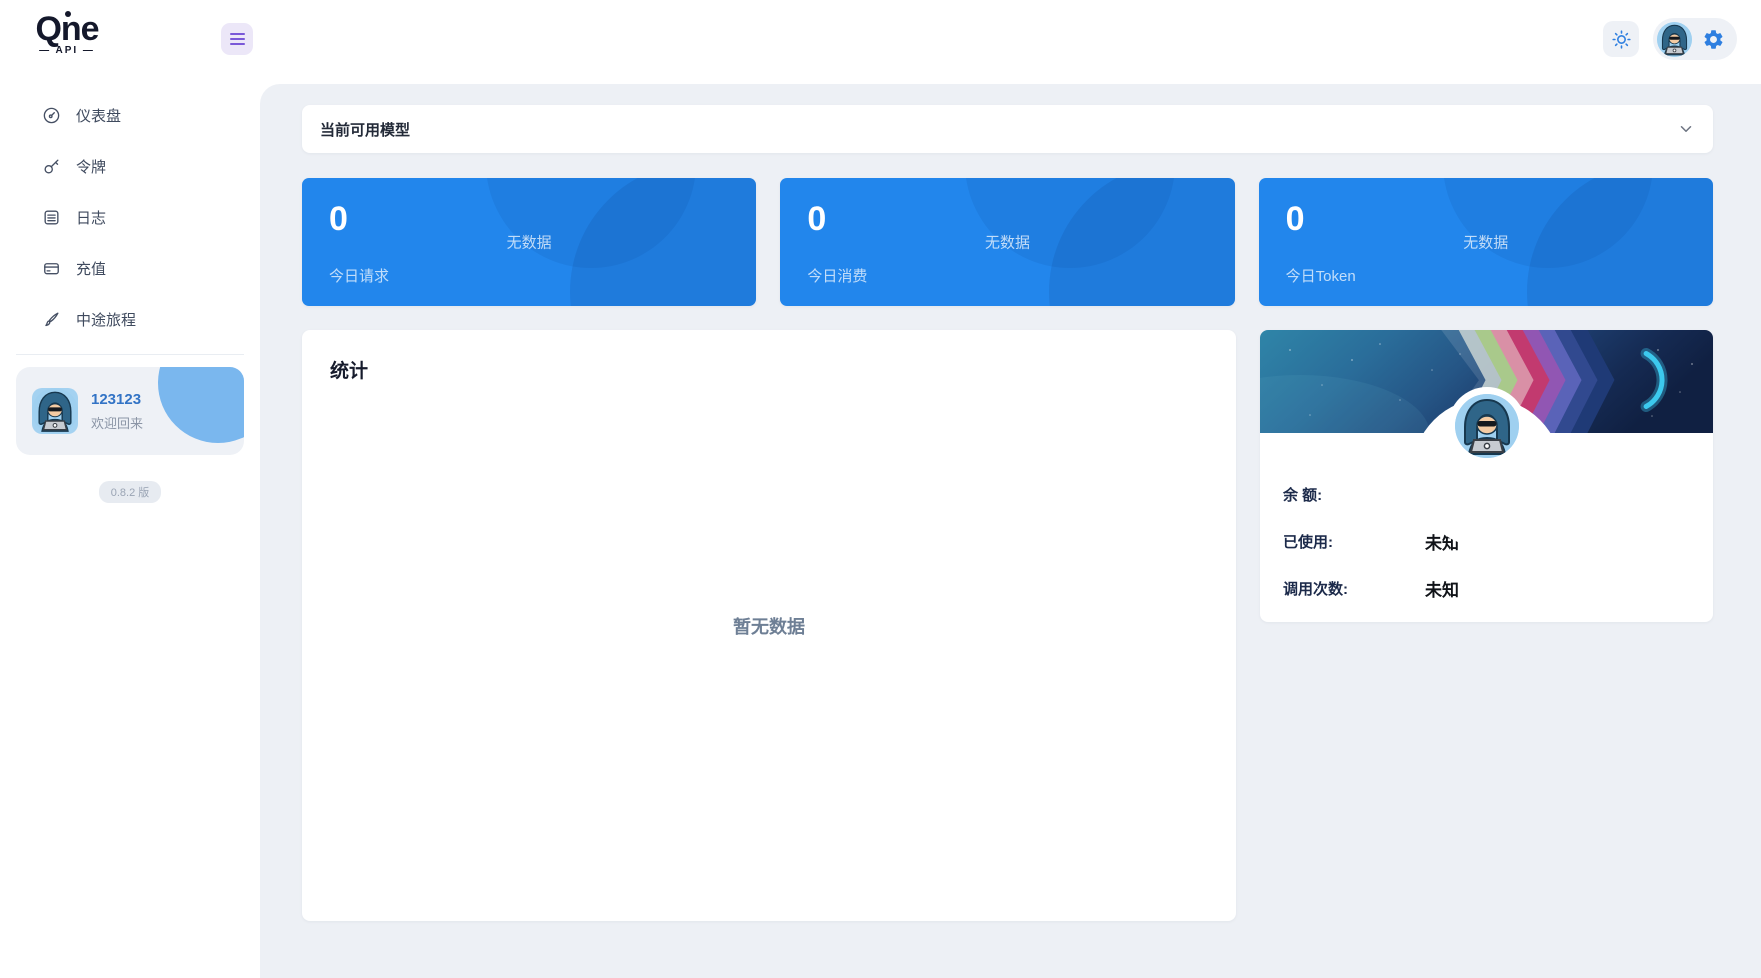  What do you see at coordinates (1315, 589) in the screenshot?
I see `calls-label: 调用次数:` at bounding box center [1315, 589].